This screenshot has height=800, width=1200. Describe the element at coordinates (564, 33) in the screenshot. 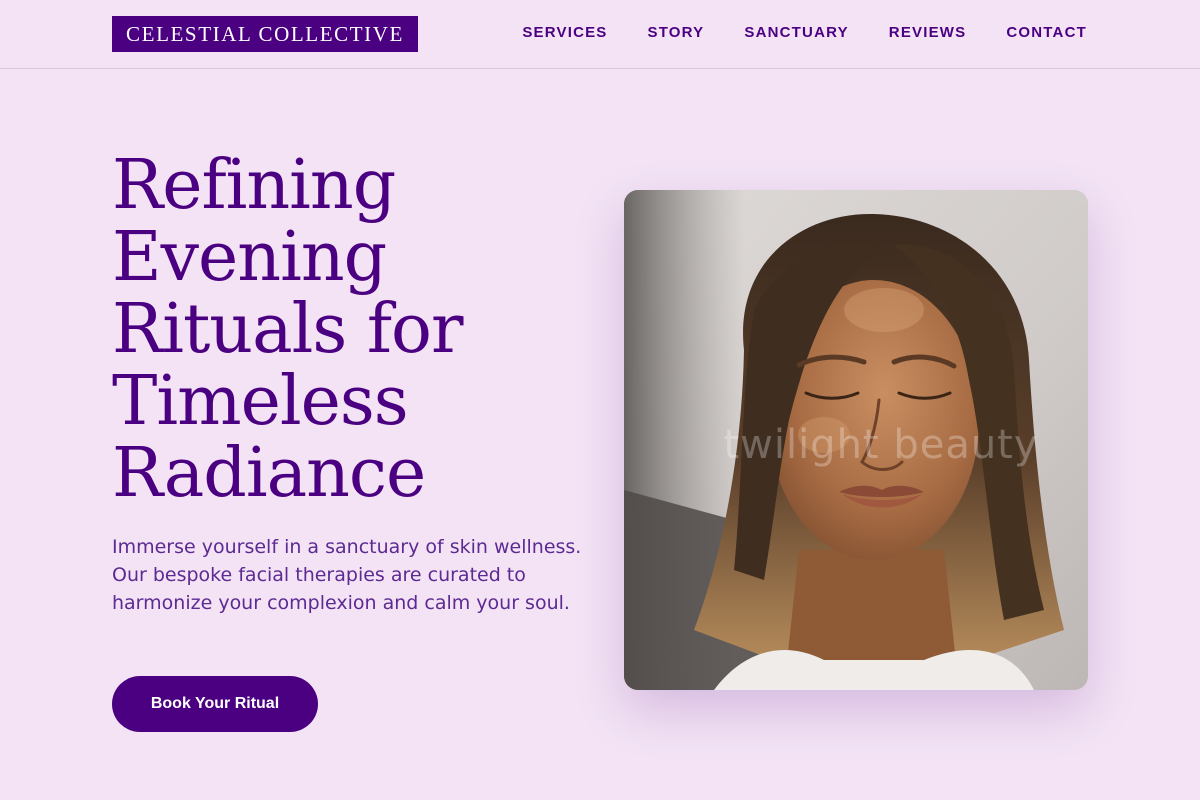

I see `nav-link-services: SERVICES` at that location.